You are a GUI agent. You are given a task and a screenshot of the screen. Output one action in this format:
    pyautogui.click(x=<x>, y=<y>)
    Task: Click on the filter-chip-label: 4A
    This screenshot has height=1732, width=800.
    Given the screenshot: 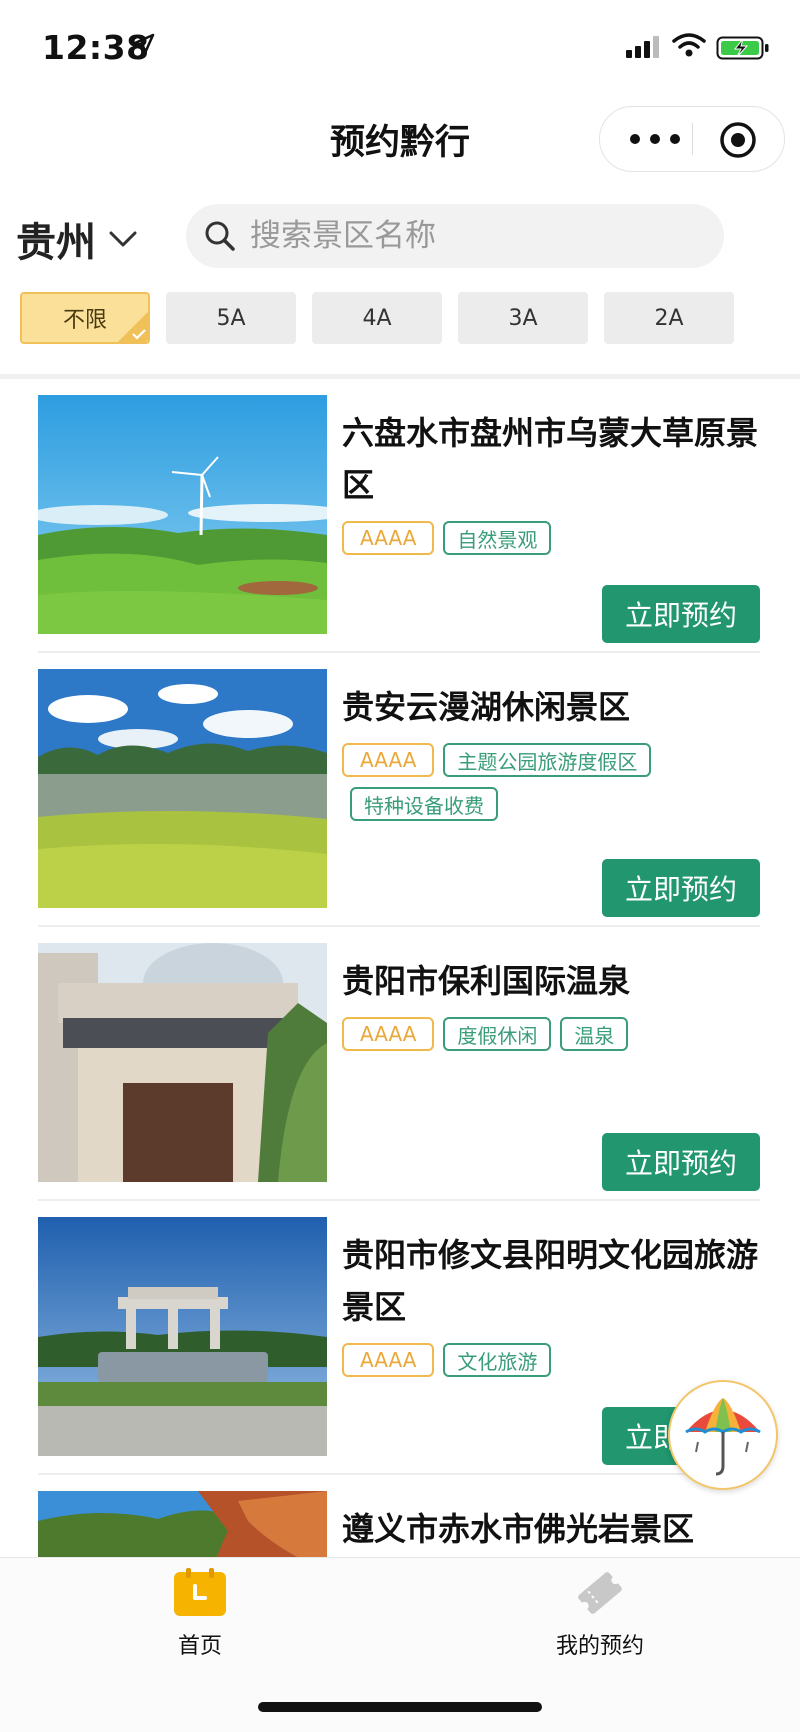 What is the action you would take?
    pyautogui.click(x=377, y=318)
    